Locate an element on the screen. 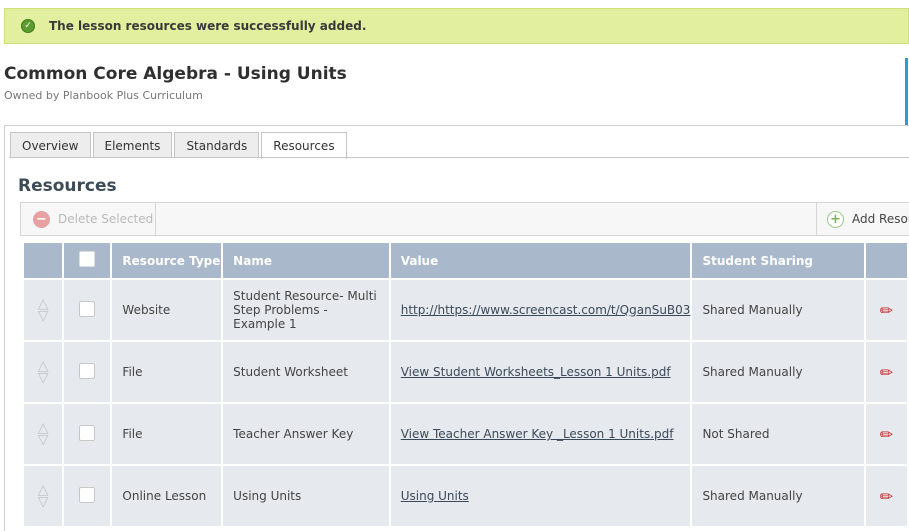 Image resolution: width=909 pixels, height=531 pixels. tab-elements: Elements is located at coordinates (132, 145).